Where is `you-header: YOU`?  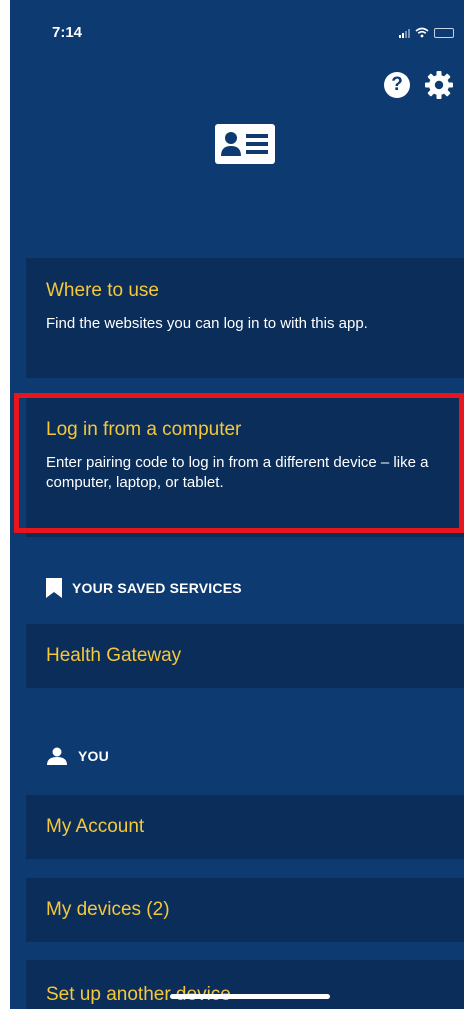 you-header: YOU is located at coordinates (77, 756).